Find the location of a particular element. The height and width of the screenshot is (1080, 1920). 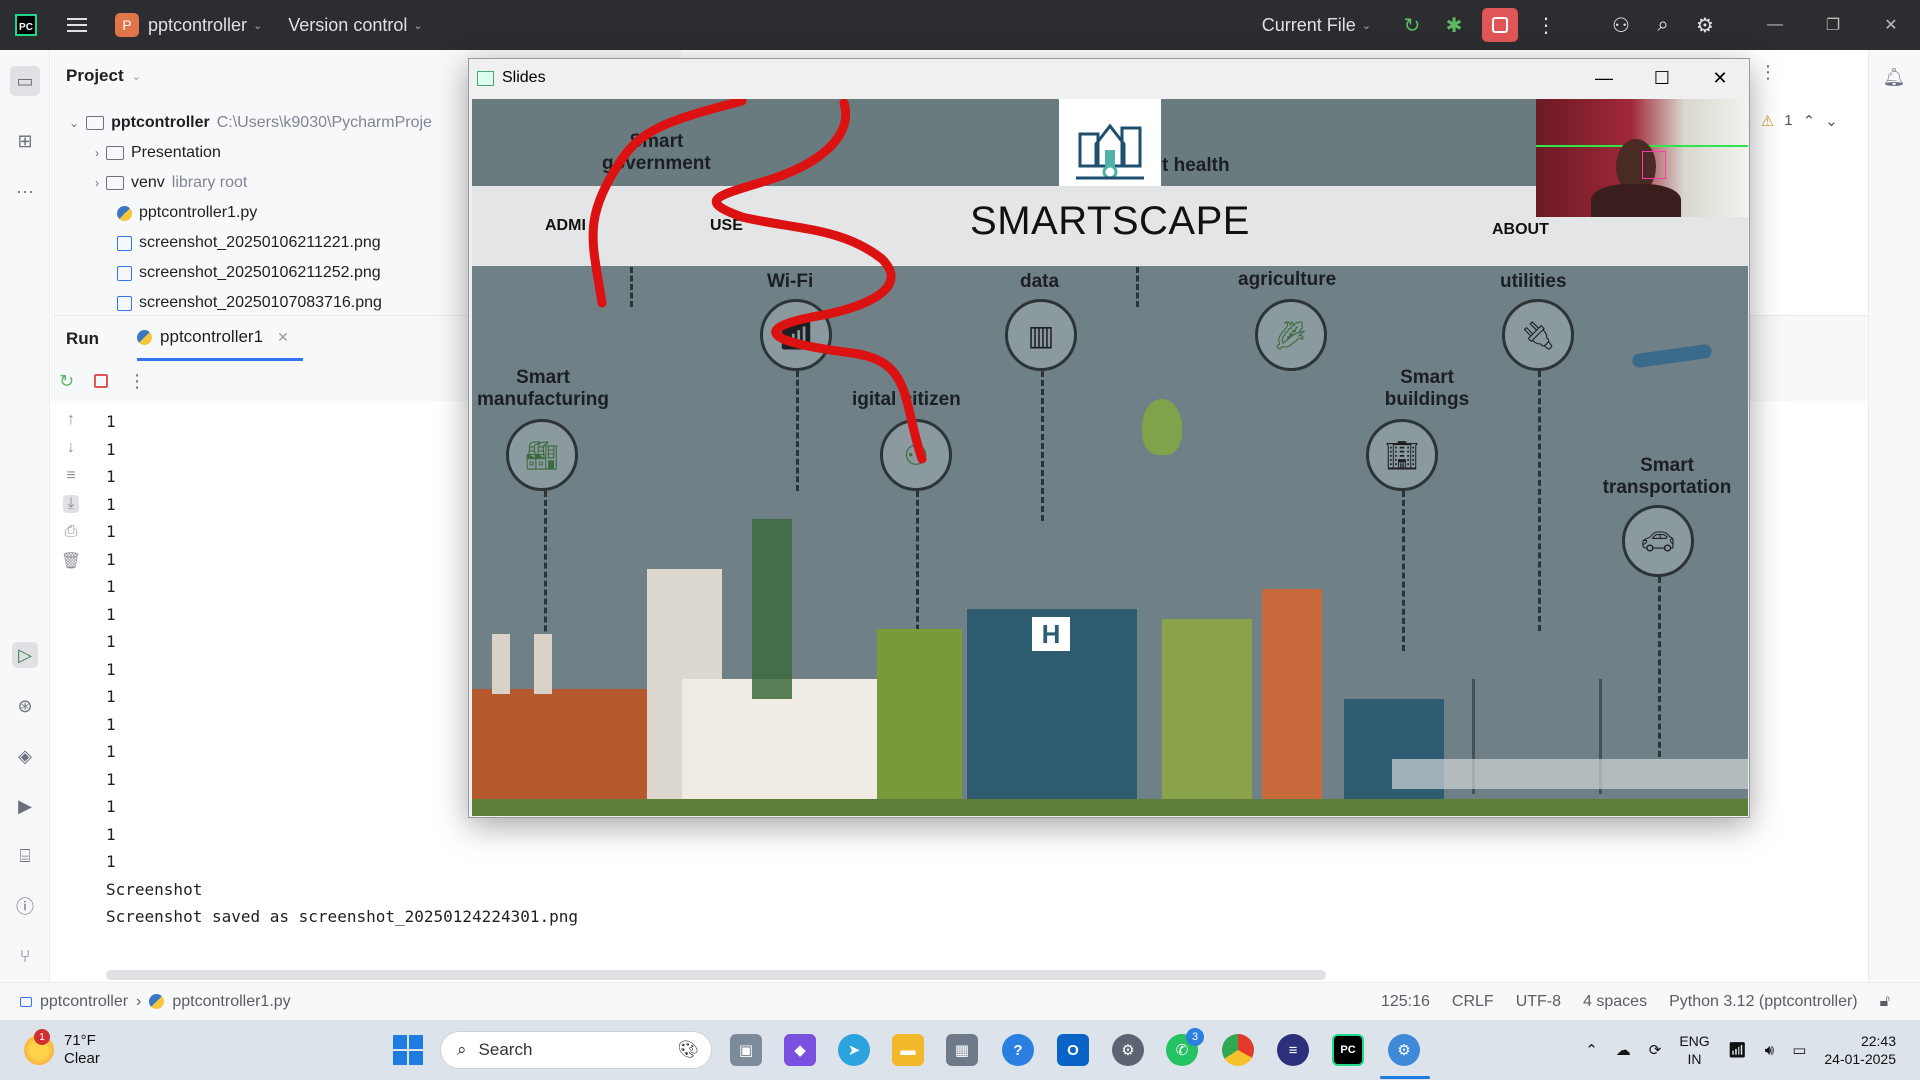

tree-item-image: screenshot_20250106211221.png is located at coordinates (249, 243).